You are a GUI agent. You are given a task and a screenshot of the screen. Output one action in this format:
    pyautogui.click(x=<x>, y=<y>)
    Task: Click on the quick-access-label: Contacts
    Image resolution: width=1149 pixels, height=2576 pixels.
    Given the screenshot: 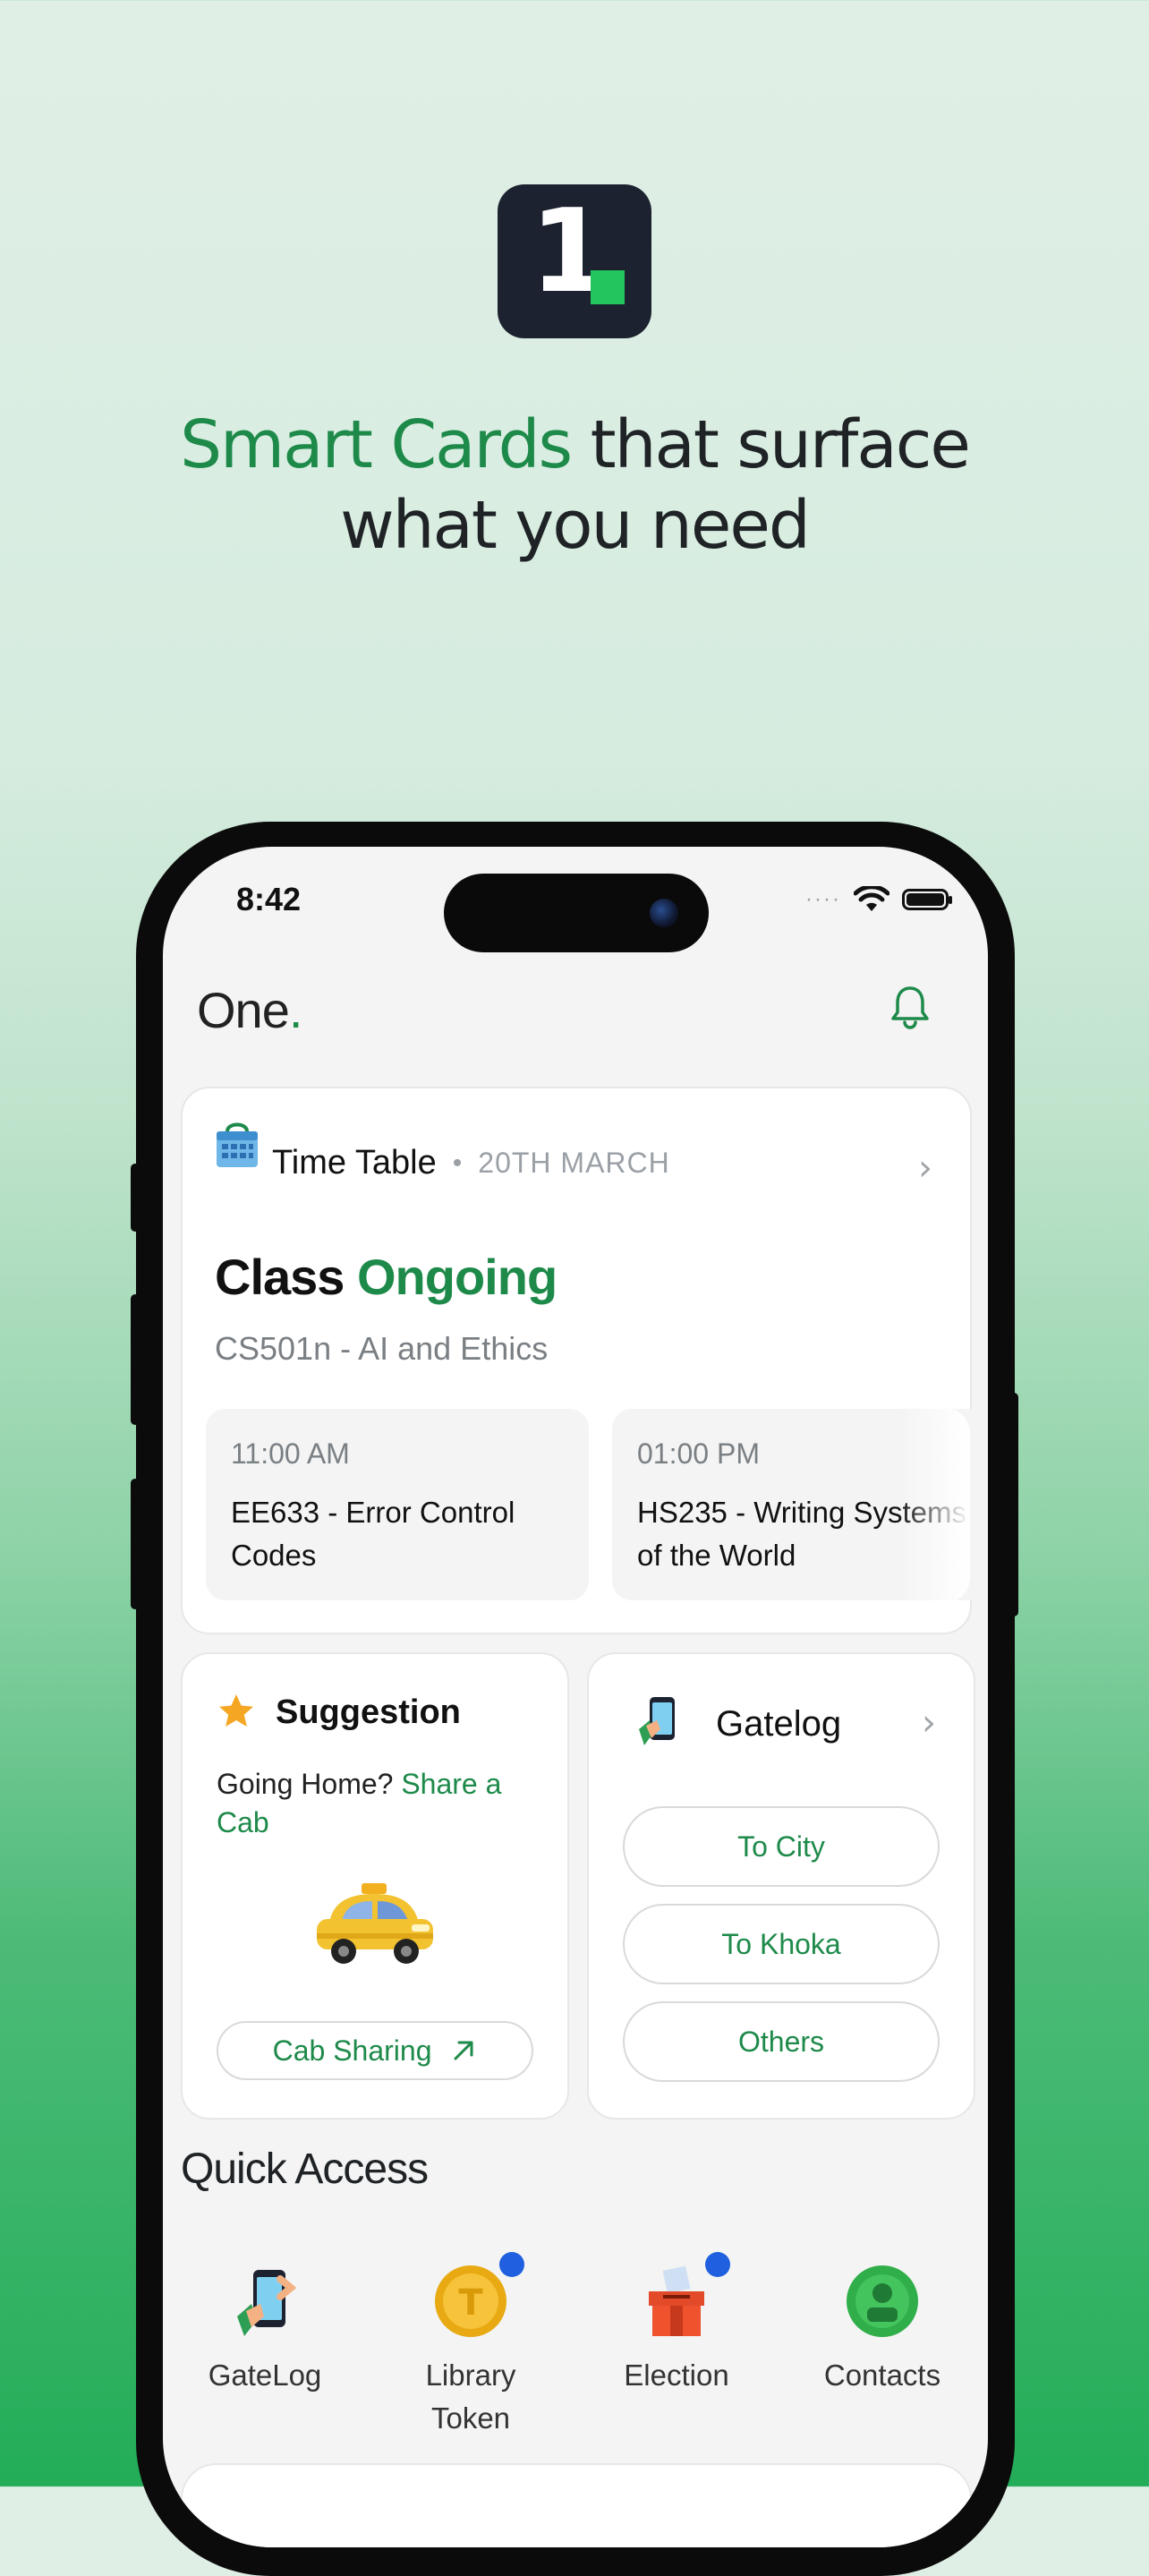 What is the action you would take?
    pyautogui.click(x=882, y=2375)
    